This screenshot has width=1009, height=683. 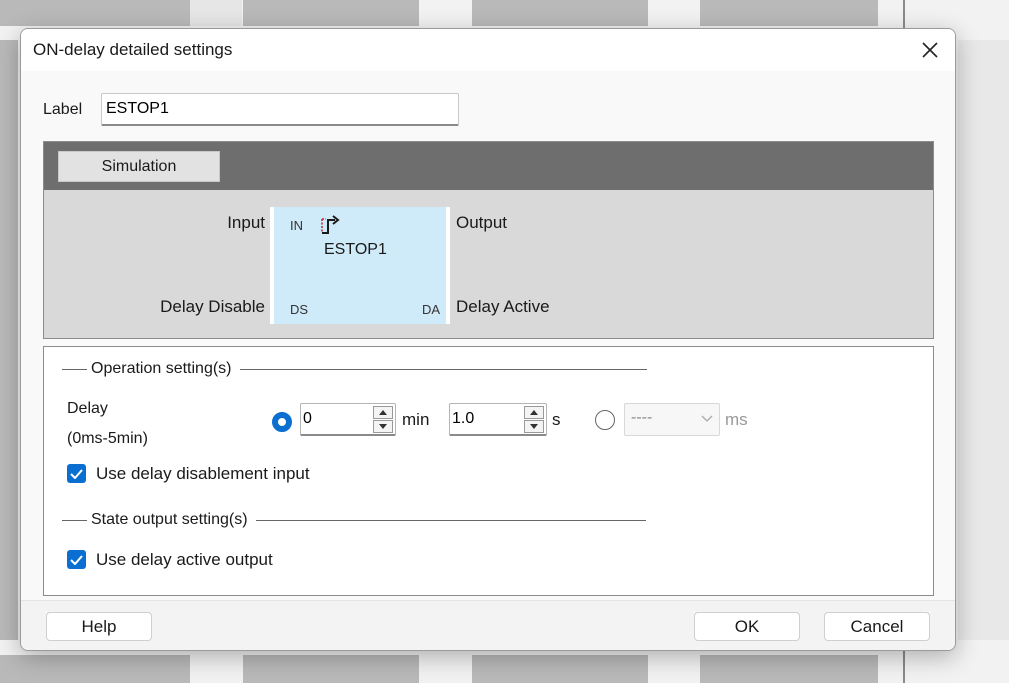 I want to click on pin-label-da: DA, so click(x=430, y=309).